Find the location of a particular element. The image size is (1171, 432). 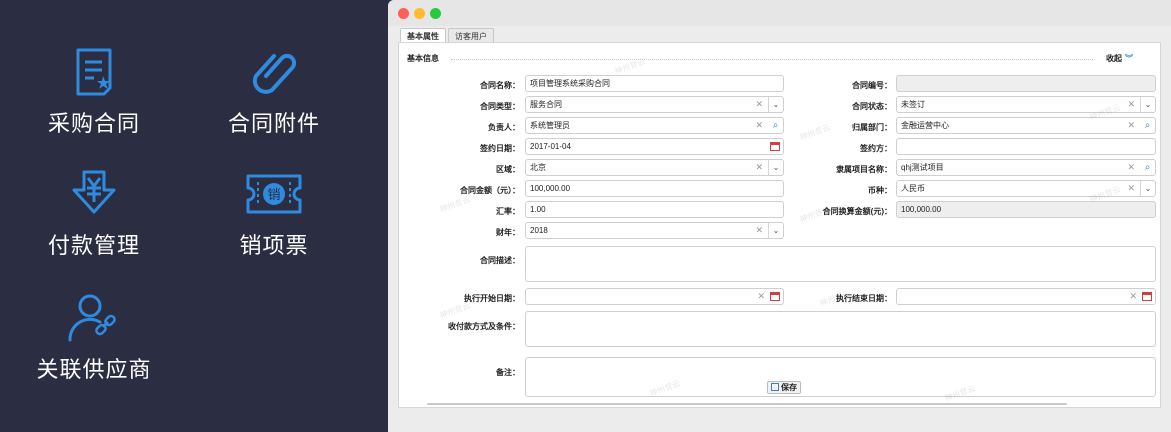

feature-linked-supplier: 关联供应商 is located at coordinates (94, 338).